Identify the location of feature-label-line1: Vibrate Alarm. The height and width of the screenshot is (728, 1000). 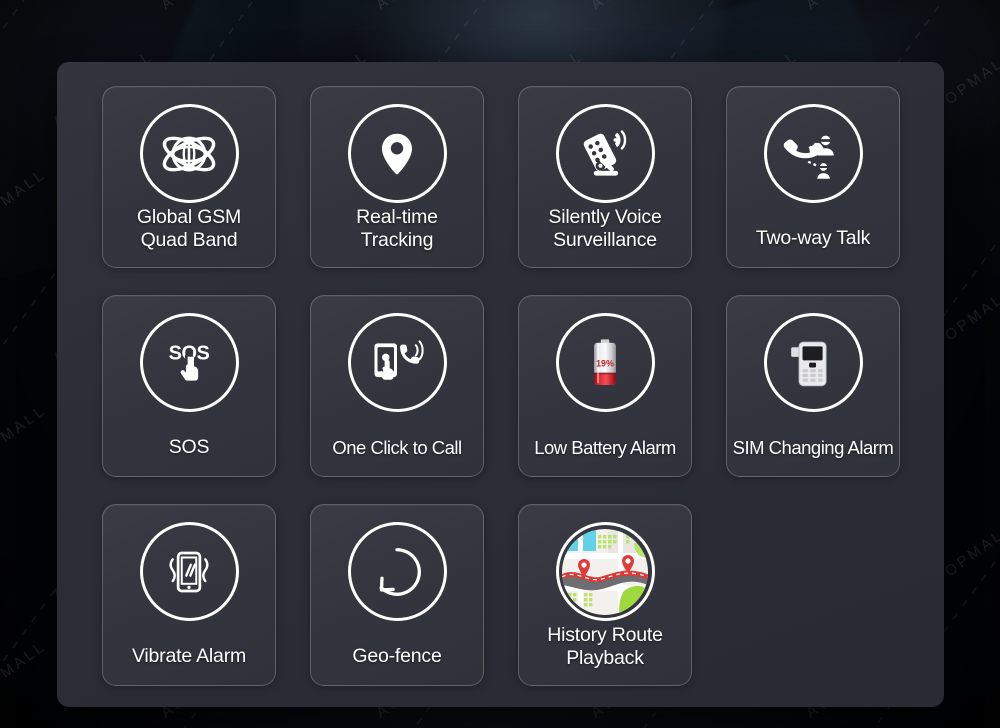
(189, 656).